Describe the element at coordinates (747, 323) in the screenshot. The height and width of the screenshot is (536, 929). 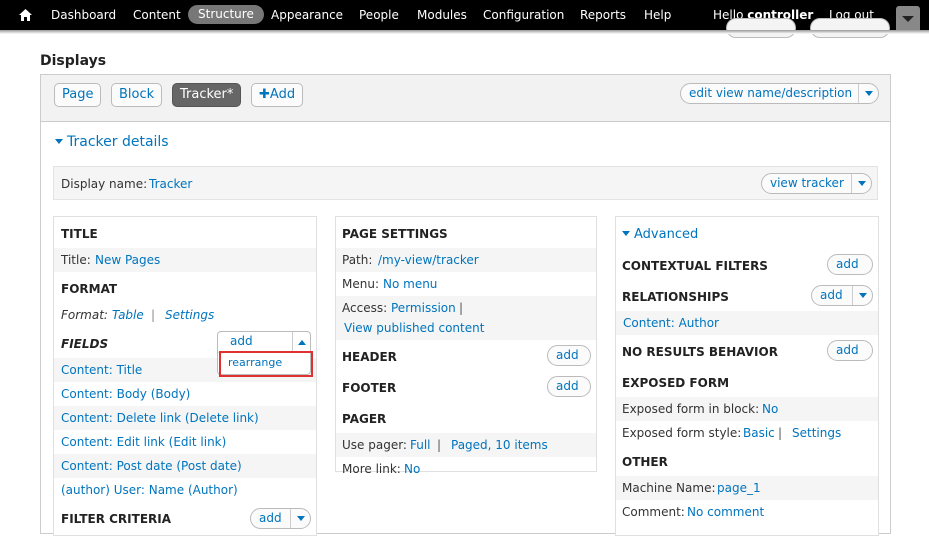
I see `relationship-row: Content: Author` at that location.